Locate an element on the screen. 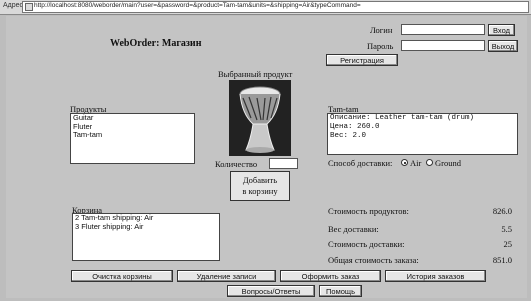 This screenshot has height=301, width=531. order-history-button: История заказов is located at coordinates (435, 276).